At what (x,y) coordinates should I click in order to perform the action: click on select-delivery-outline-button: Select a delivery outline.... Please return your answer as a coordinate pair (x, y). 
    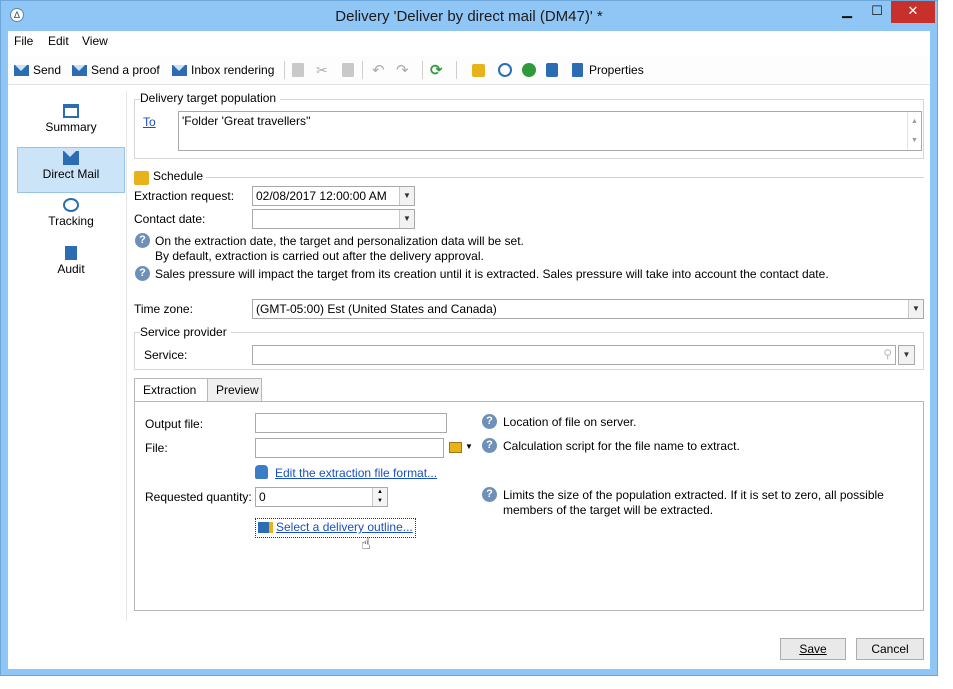
    Looking at the image, I should click on (335, 528).